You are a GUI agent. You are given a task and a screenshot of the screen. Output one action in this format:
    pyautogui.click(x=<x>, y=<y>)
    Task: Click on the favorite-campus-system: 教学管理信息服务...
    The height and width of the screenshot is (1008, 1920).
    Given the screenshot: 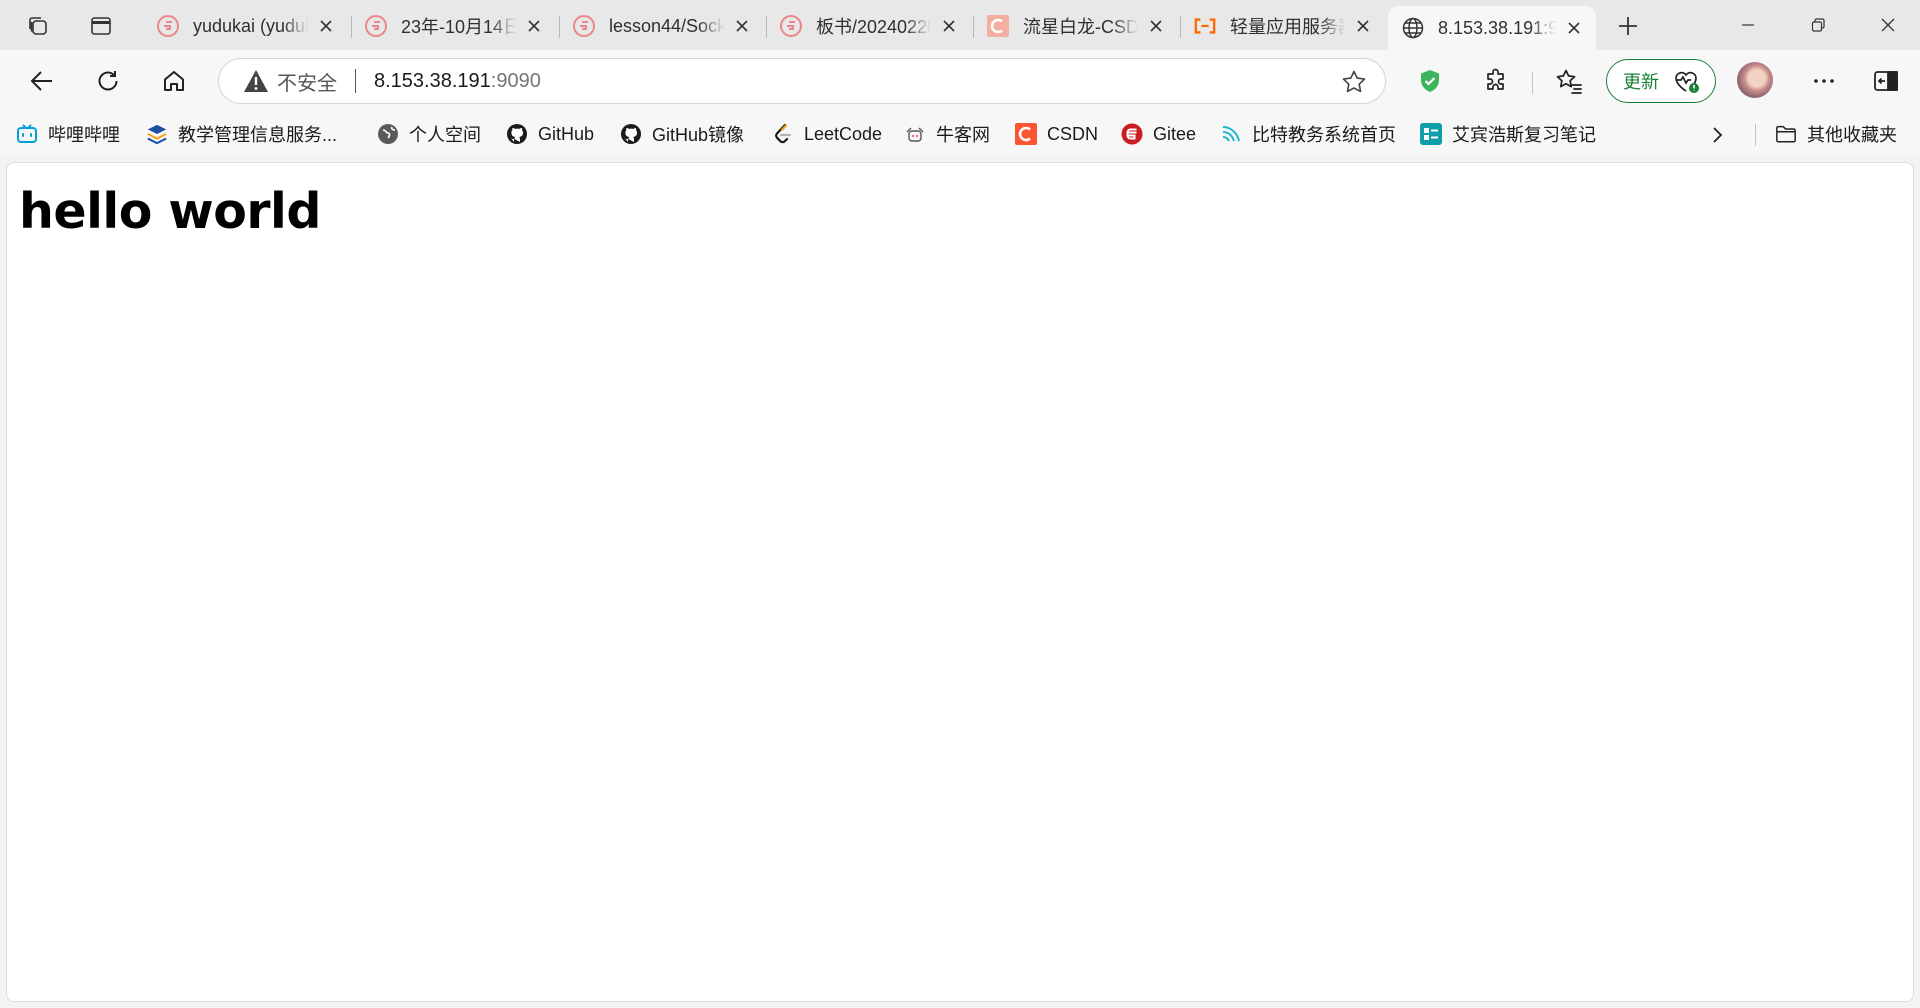 What is the action you would take?
    pyautogui.click(x=241, y=134)
    